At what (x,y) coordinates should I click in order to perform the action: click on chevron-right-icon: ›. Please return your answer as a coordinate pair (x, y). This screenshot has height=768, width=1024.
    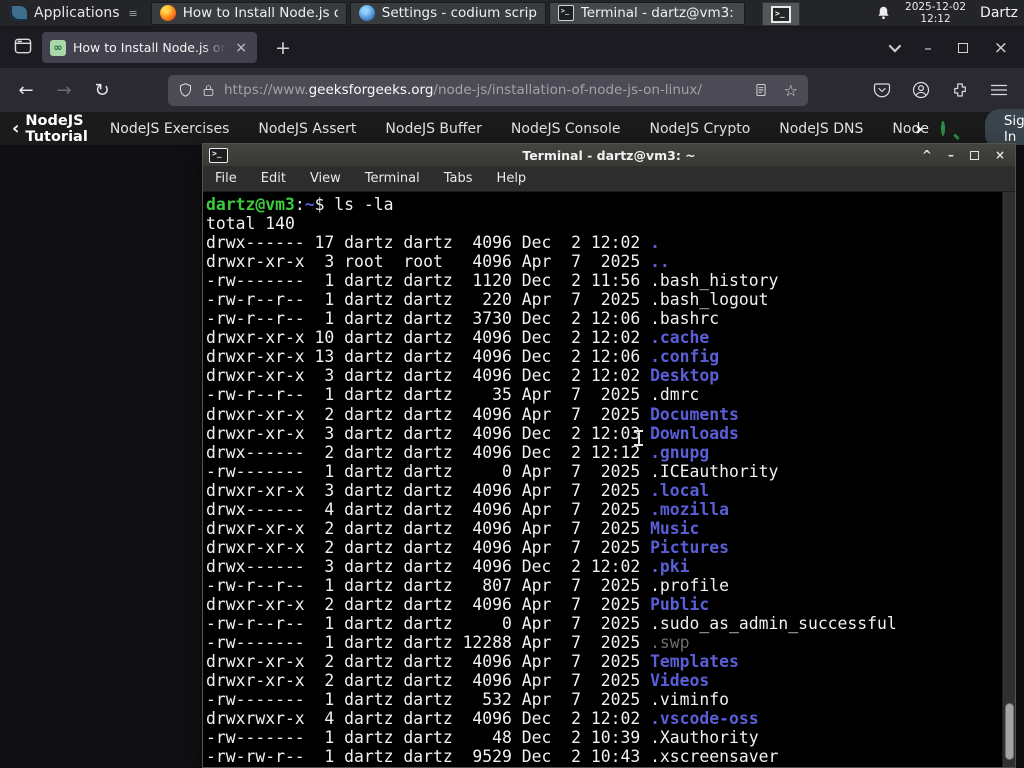
    Looking at the image, I should click on (919, 129).